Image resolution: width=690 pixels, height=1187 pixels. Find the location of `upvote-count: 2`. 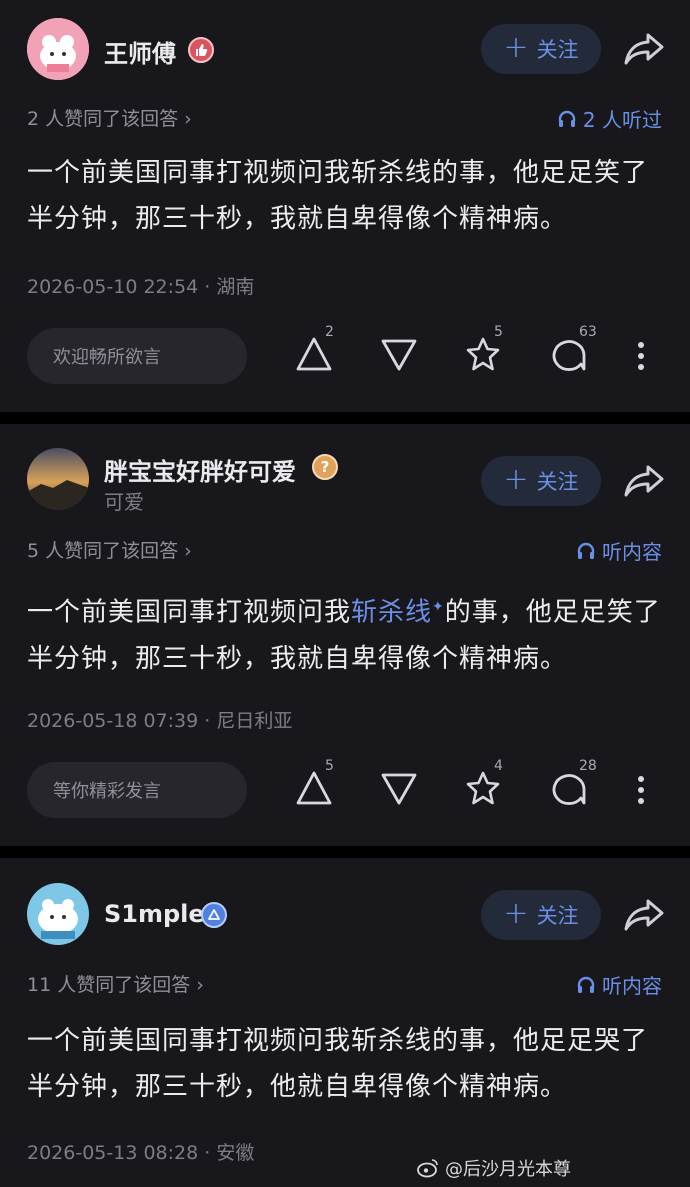

upvote-count: 2 is located at coordinates (329, 332).